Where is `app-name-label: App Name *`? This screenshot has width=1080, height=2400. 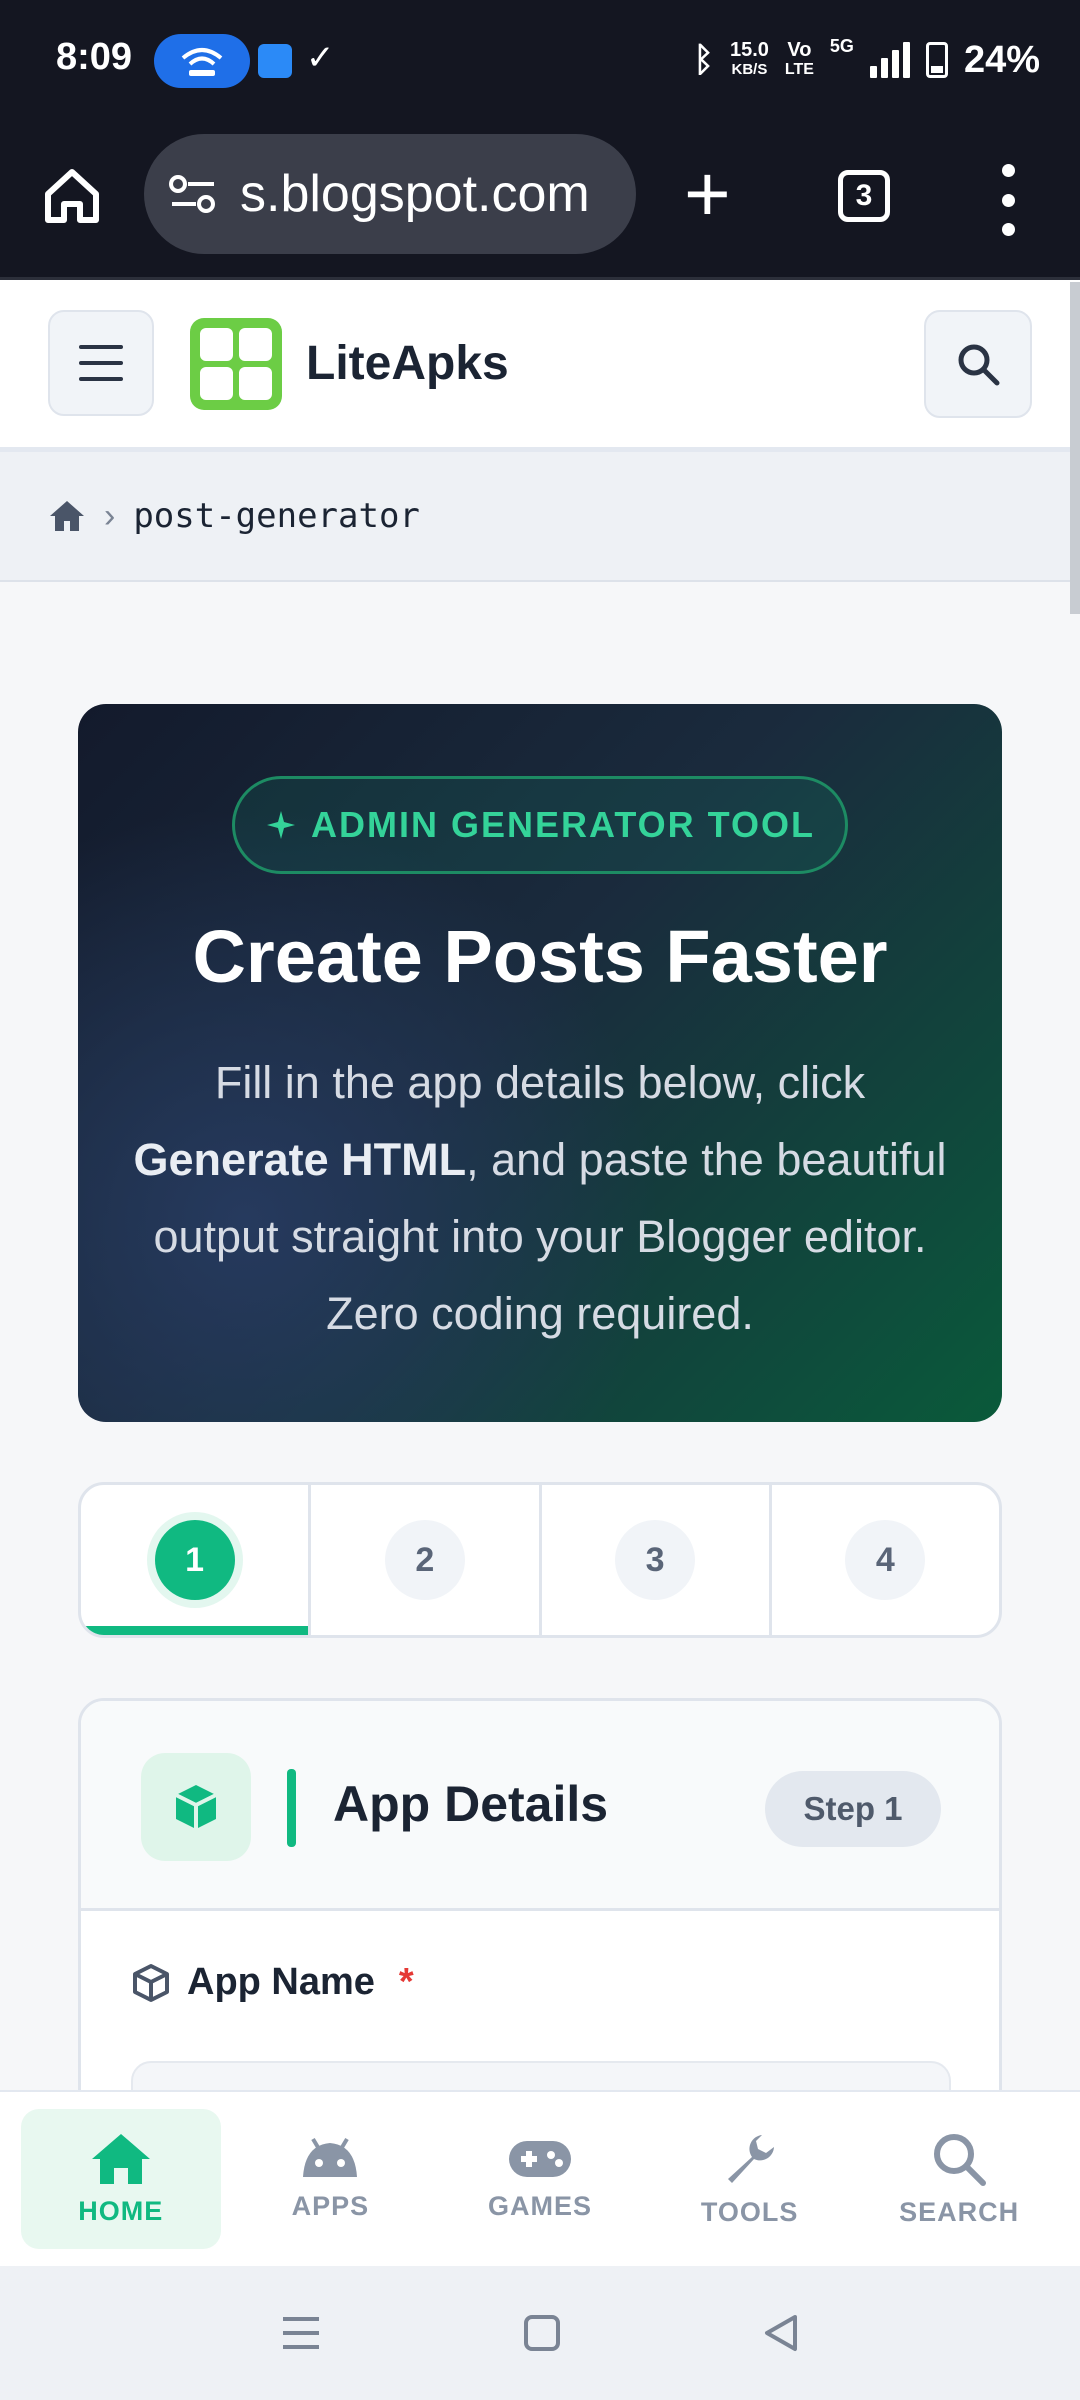 app-name-label: App Name * is located at coordinates (272, 1982).